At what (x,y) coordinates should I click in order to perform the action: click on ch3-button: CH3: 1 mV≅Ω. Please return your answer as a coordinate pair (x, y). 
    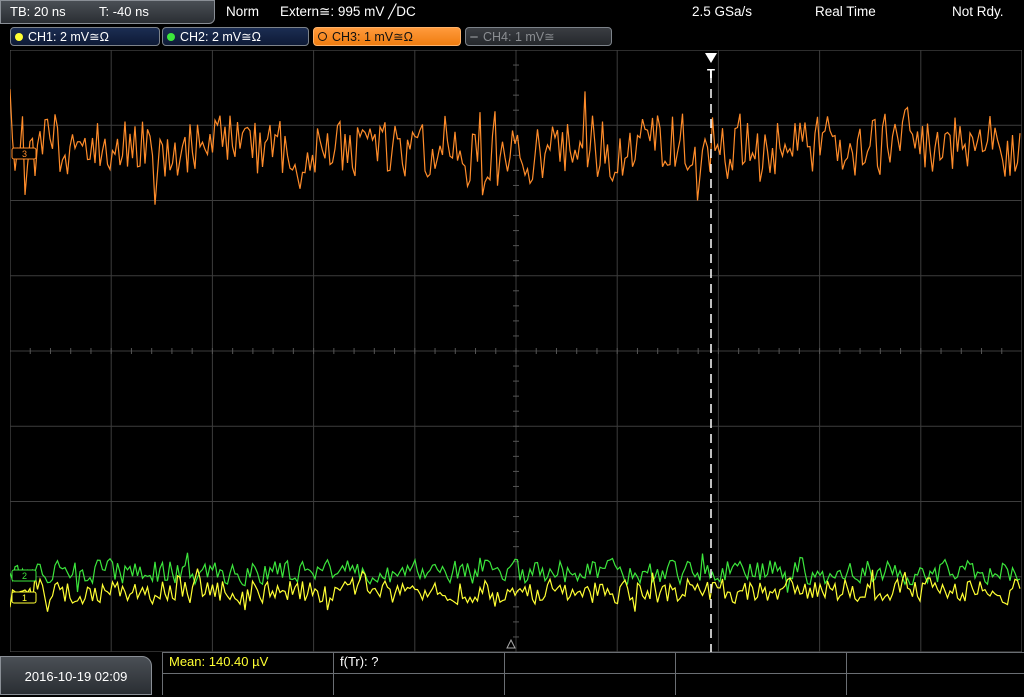
    Looking at the image, I should click on (387, 36).